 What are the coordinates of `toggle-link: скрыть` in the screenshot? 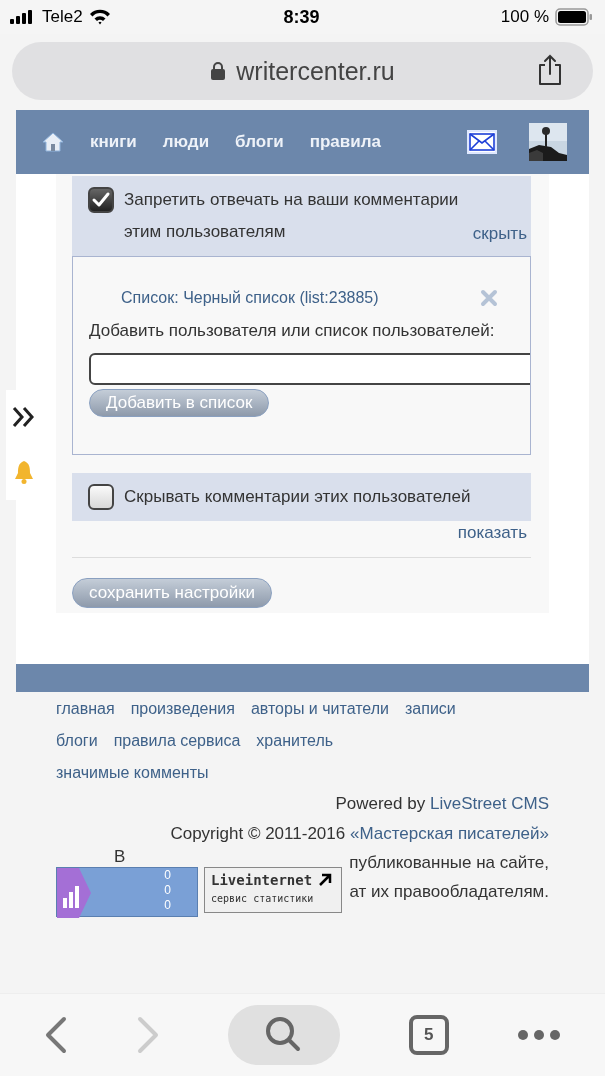 It's located at (499, 234).